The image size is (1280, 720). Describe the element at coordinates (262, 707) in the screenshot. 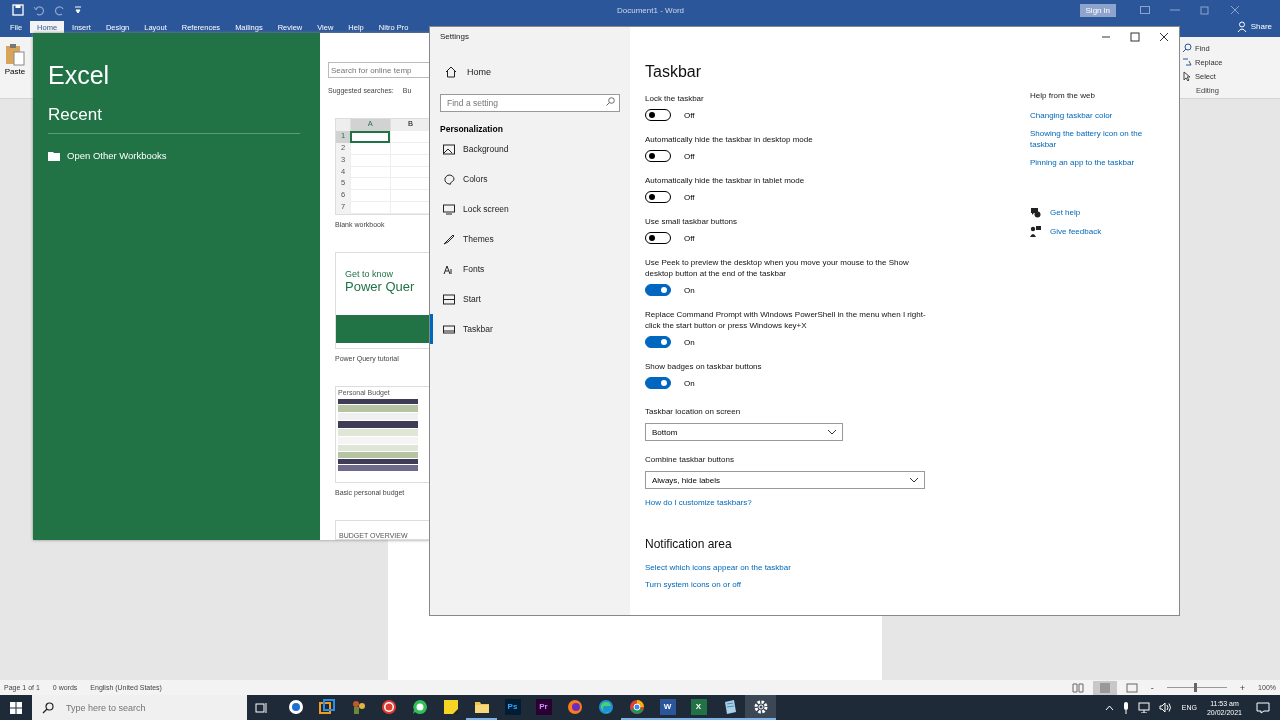

I see `task-view-icon` at that location.